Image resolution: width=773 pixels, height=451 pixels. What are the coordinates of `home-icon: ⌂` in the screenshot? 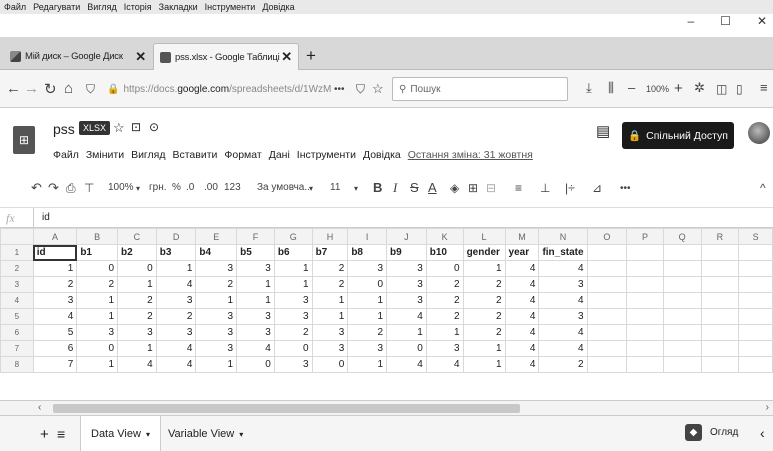 It's located at (68, 88).